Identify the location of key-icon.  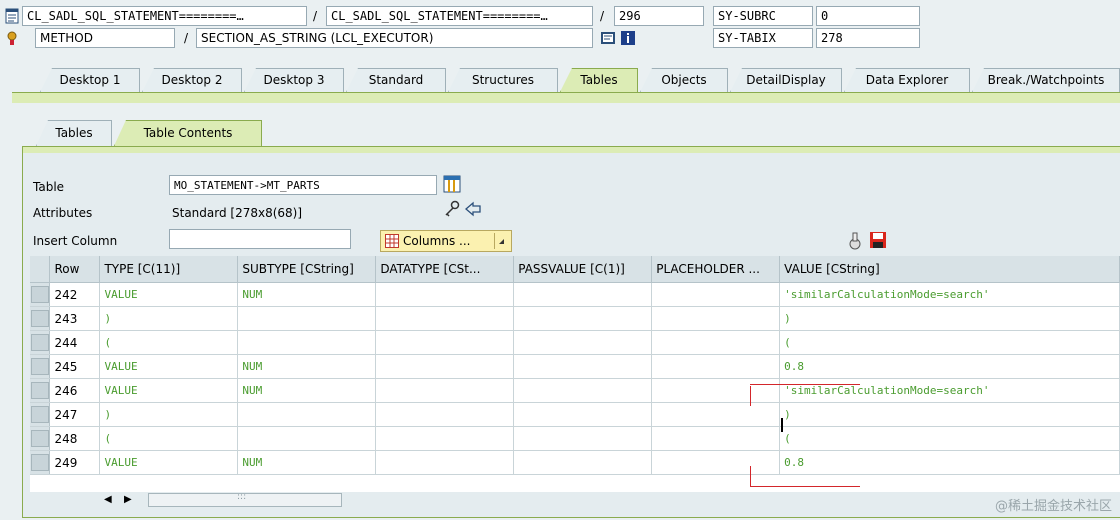
(452, 209).